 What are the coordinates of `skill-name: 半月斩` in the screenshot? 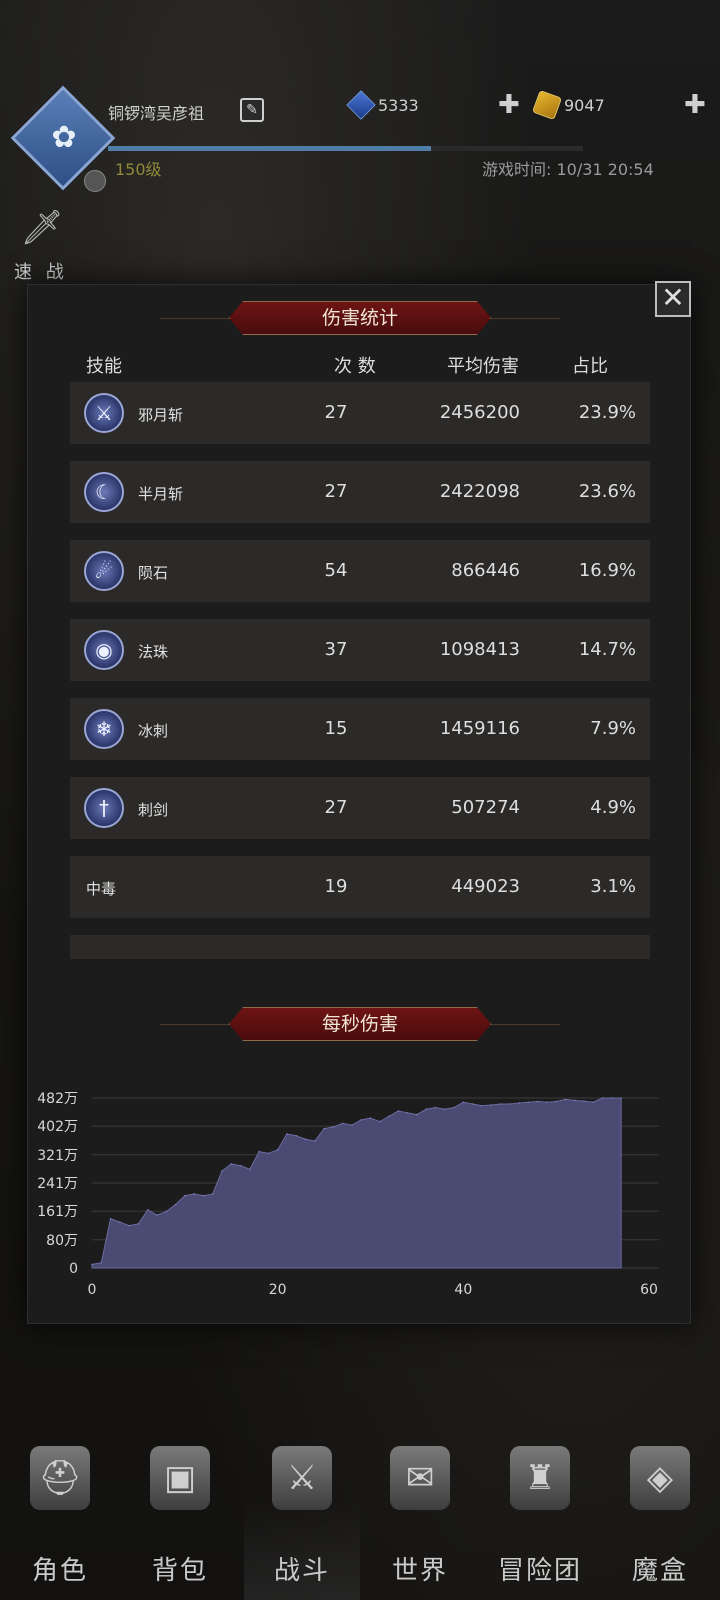 It's located at (161, 494).